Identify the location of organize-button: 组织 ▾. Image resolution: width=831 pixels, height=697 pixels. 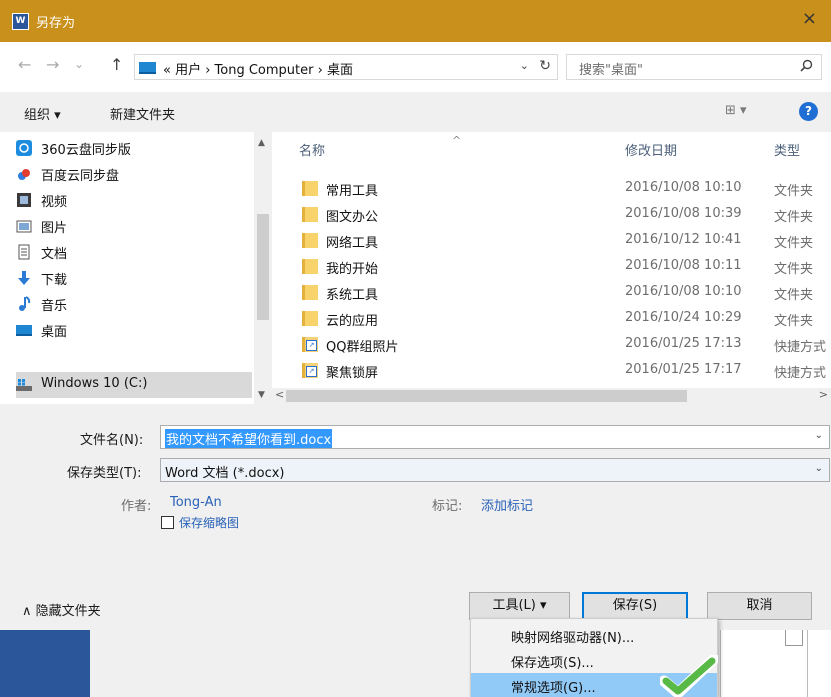
(42, 113).